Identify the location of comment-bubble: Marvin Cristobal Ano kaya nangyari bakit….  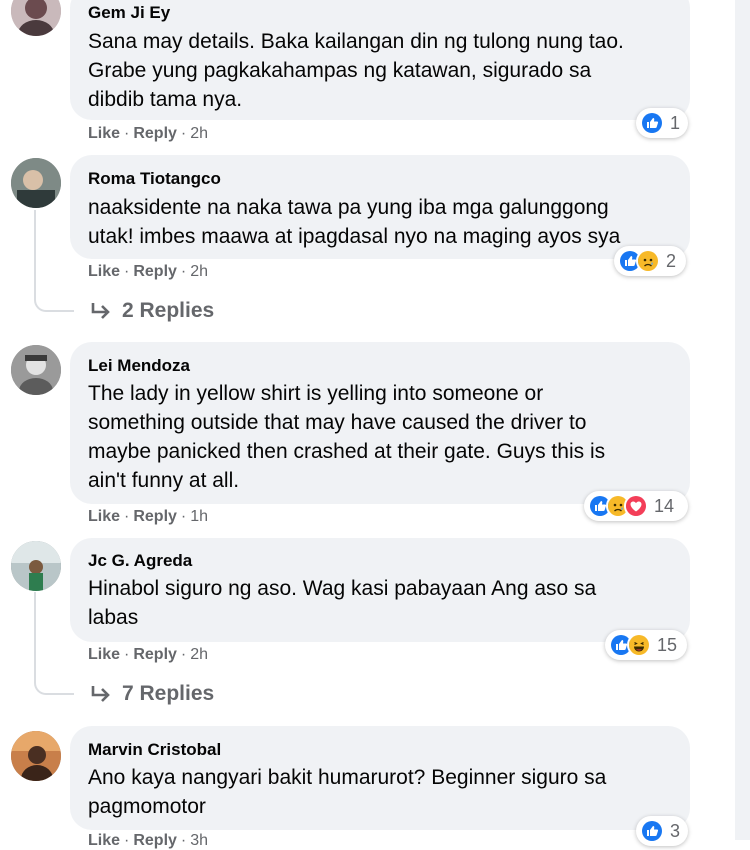
(380, 778).